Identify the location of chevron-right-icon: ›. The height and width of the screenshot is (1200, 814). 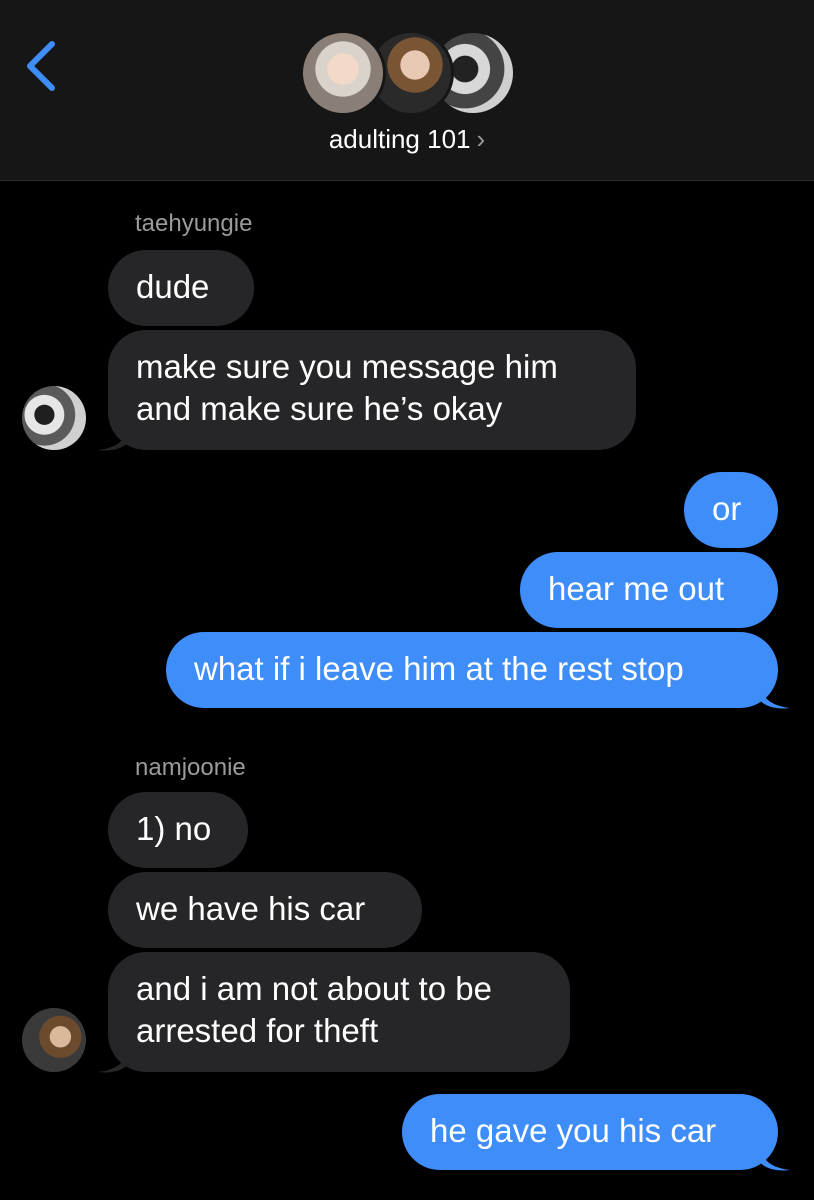
(481, 139).